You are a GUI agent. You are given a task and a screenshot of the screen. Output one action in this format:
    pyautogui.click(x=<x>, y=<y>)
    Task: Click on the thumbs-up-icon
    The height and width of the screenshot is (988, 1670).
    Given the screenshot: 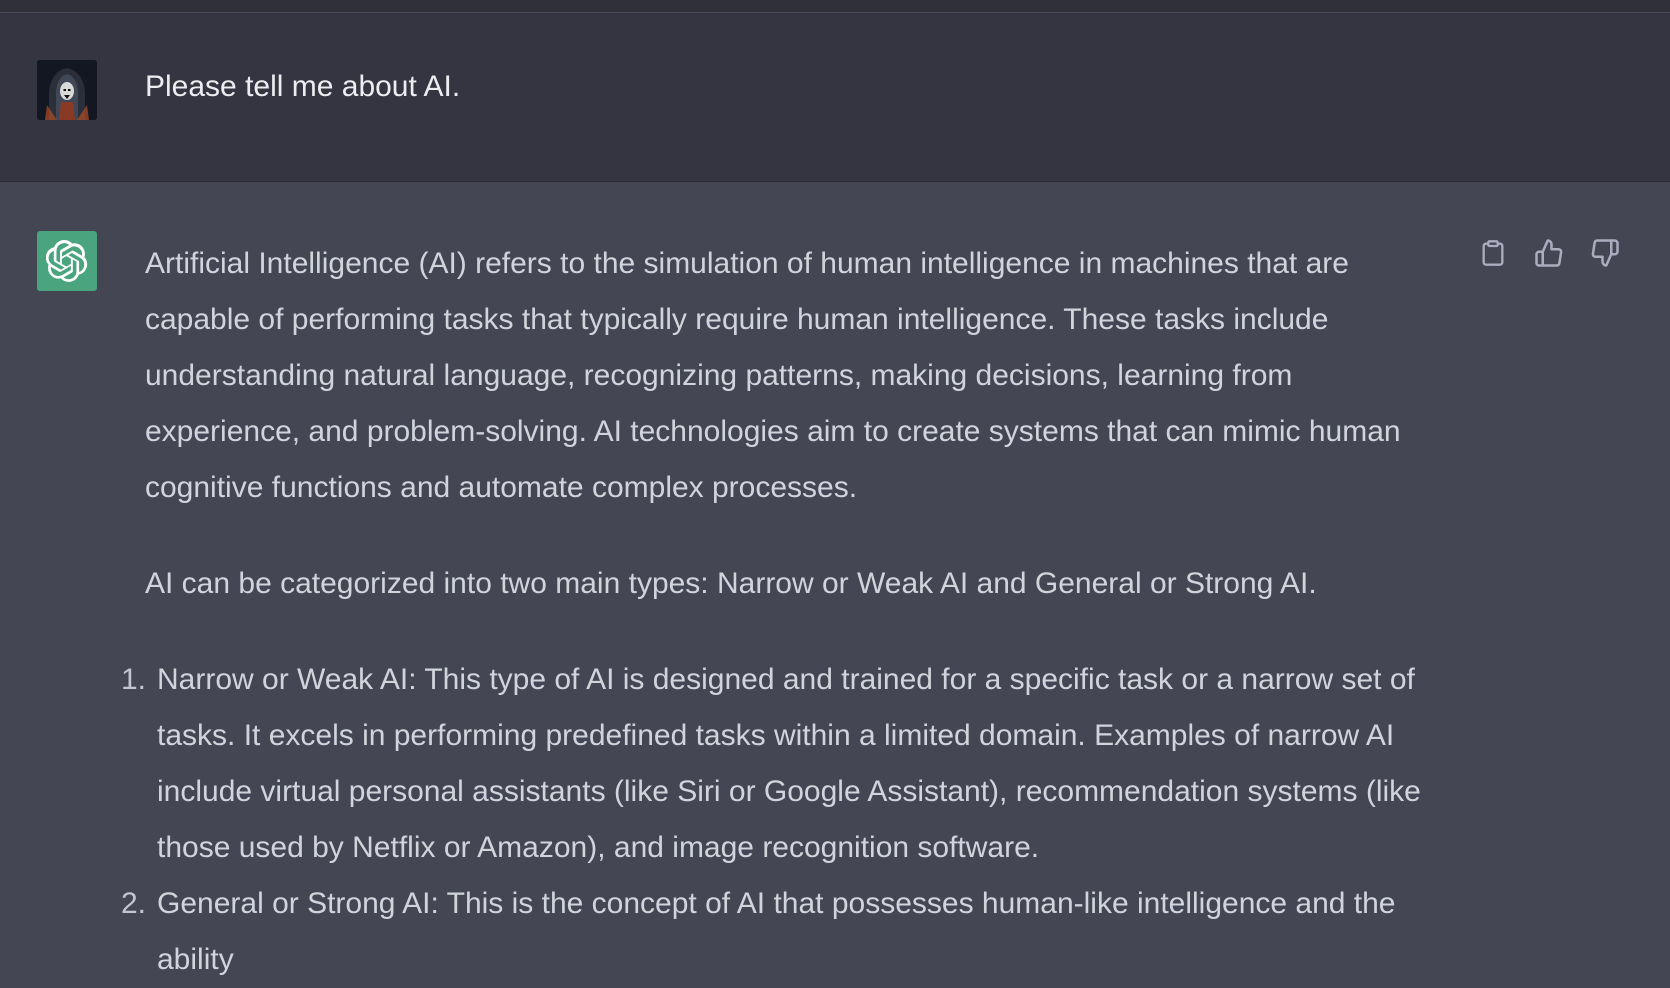 What is the action you would take?
    pyautogui.click(x=1549, y=253)
    